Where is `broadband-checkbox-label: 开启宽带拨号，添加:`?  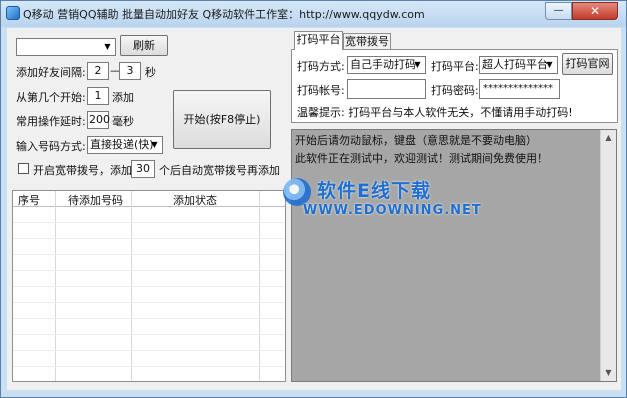
broadband-checkbox-label: 开启宽带拨号，添加: is located at coordinates (84, 170).